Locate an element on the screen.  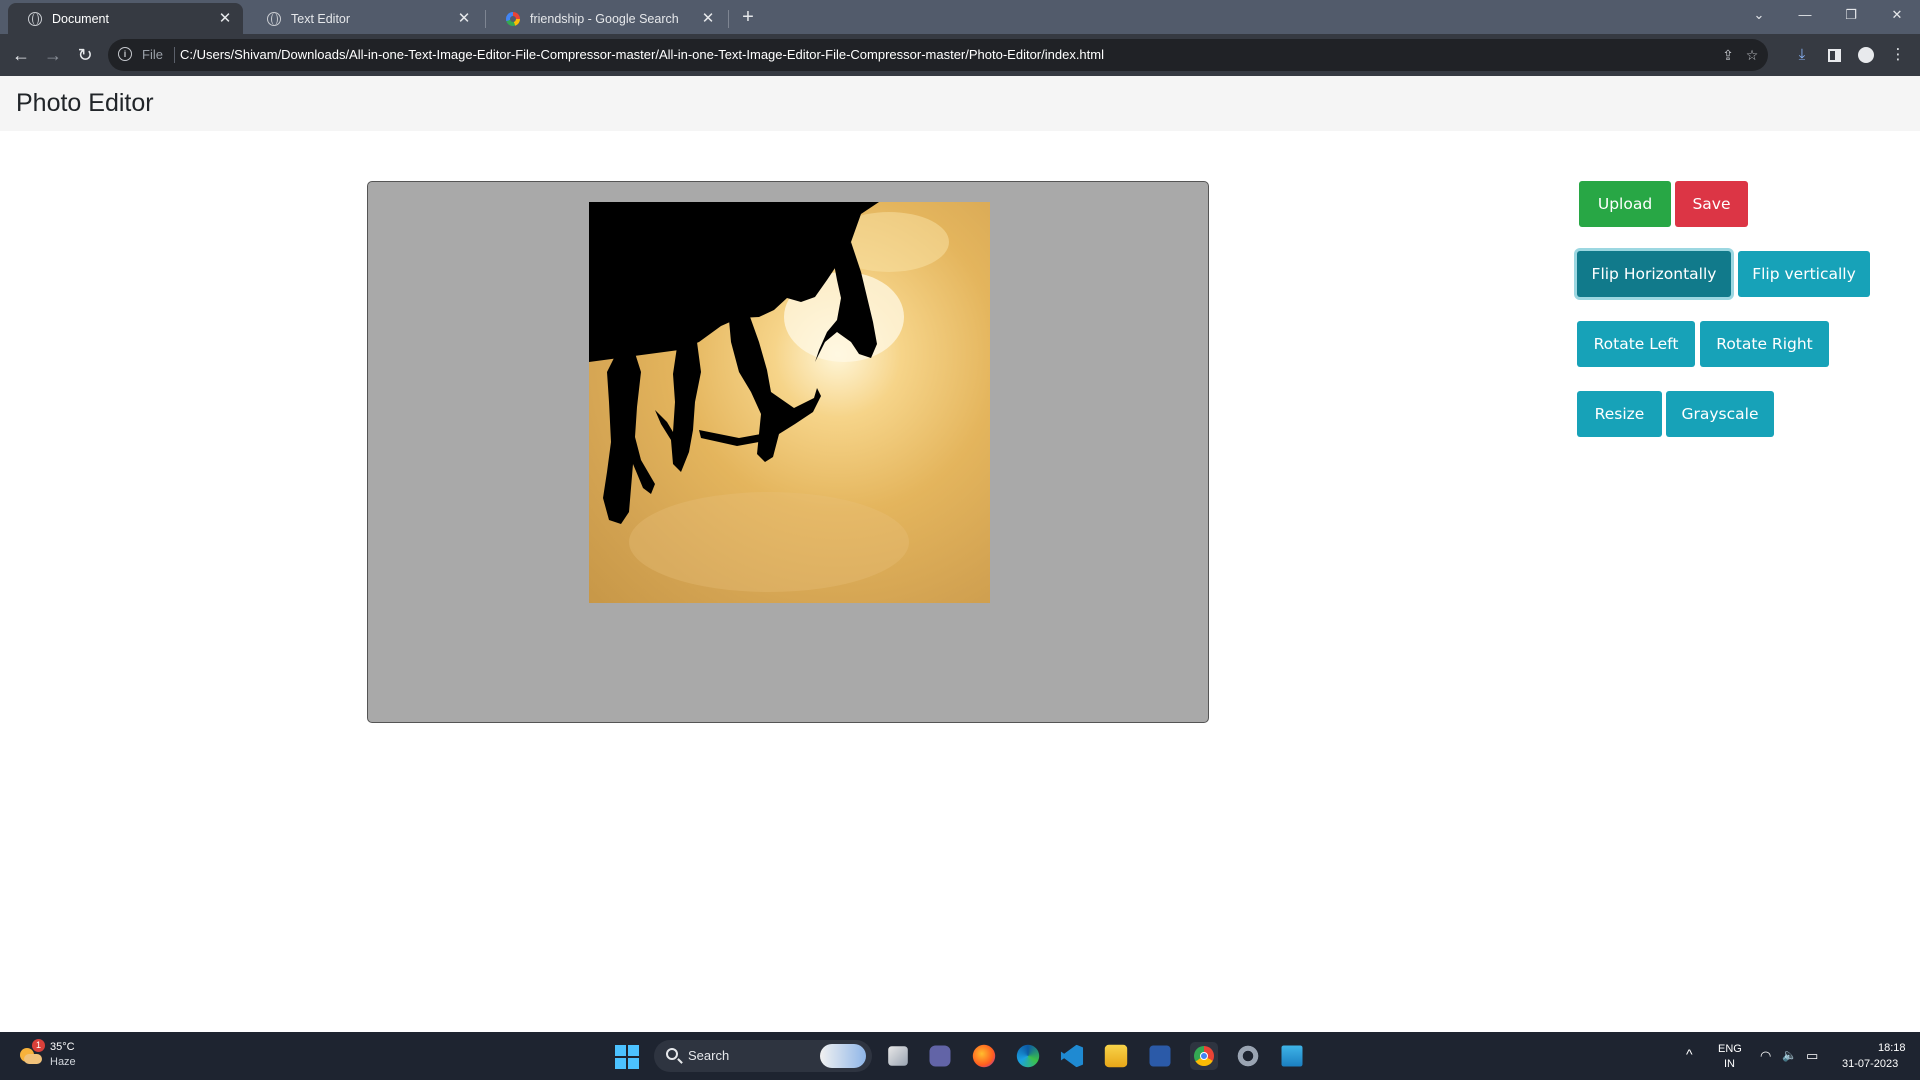
app-navbar: Photo Editor is located at coordinates (960, 103).